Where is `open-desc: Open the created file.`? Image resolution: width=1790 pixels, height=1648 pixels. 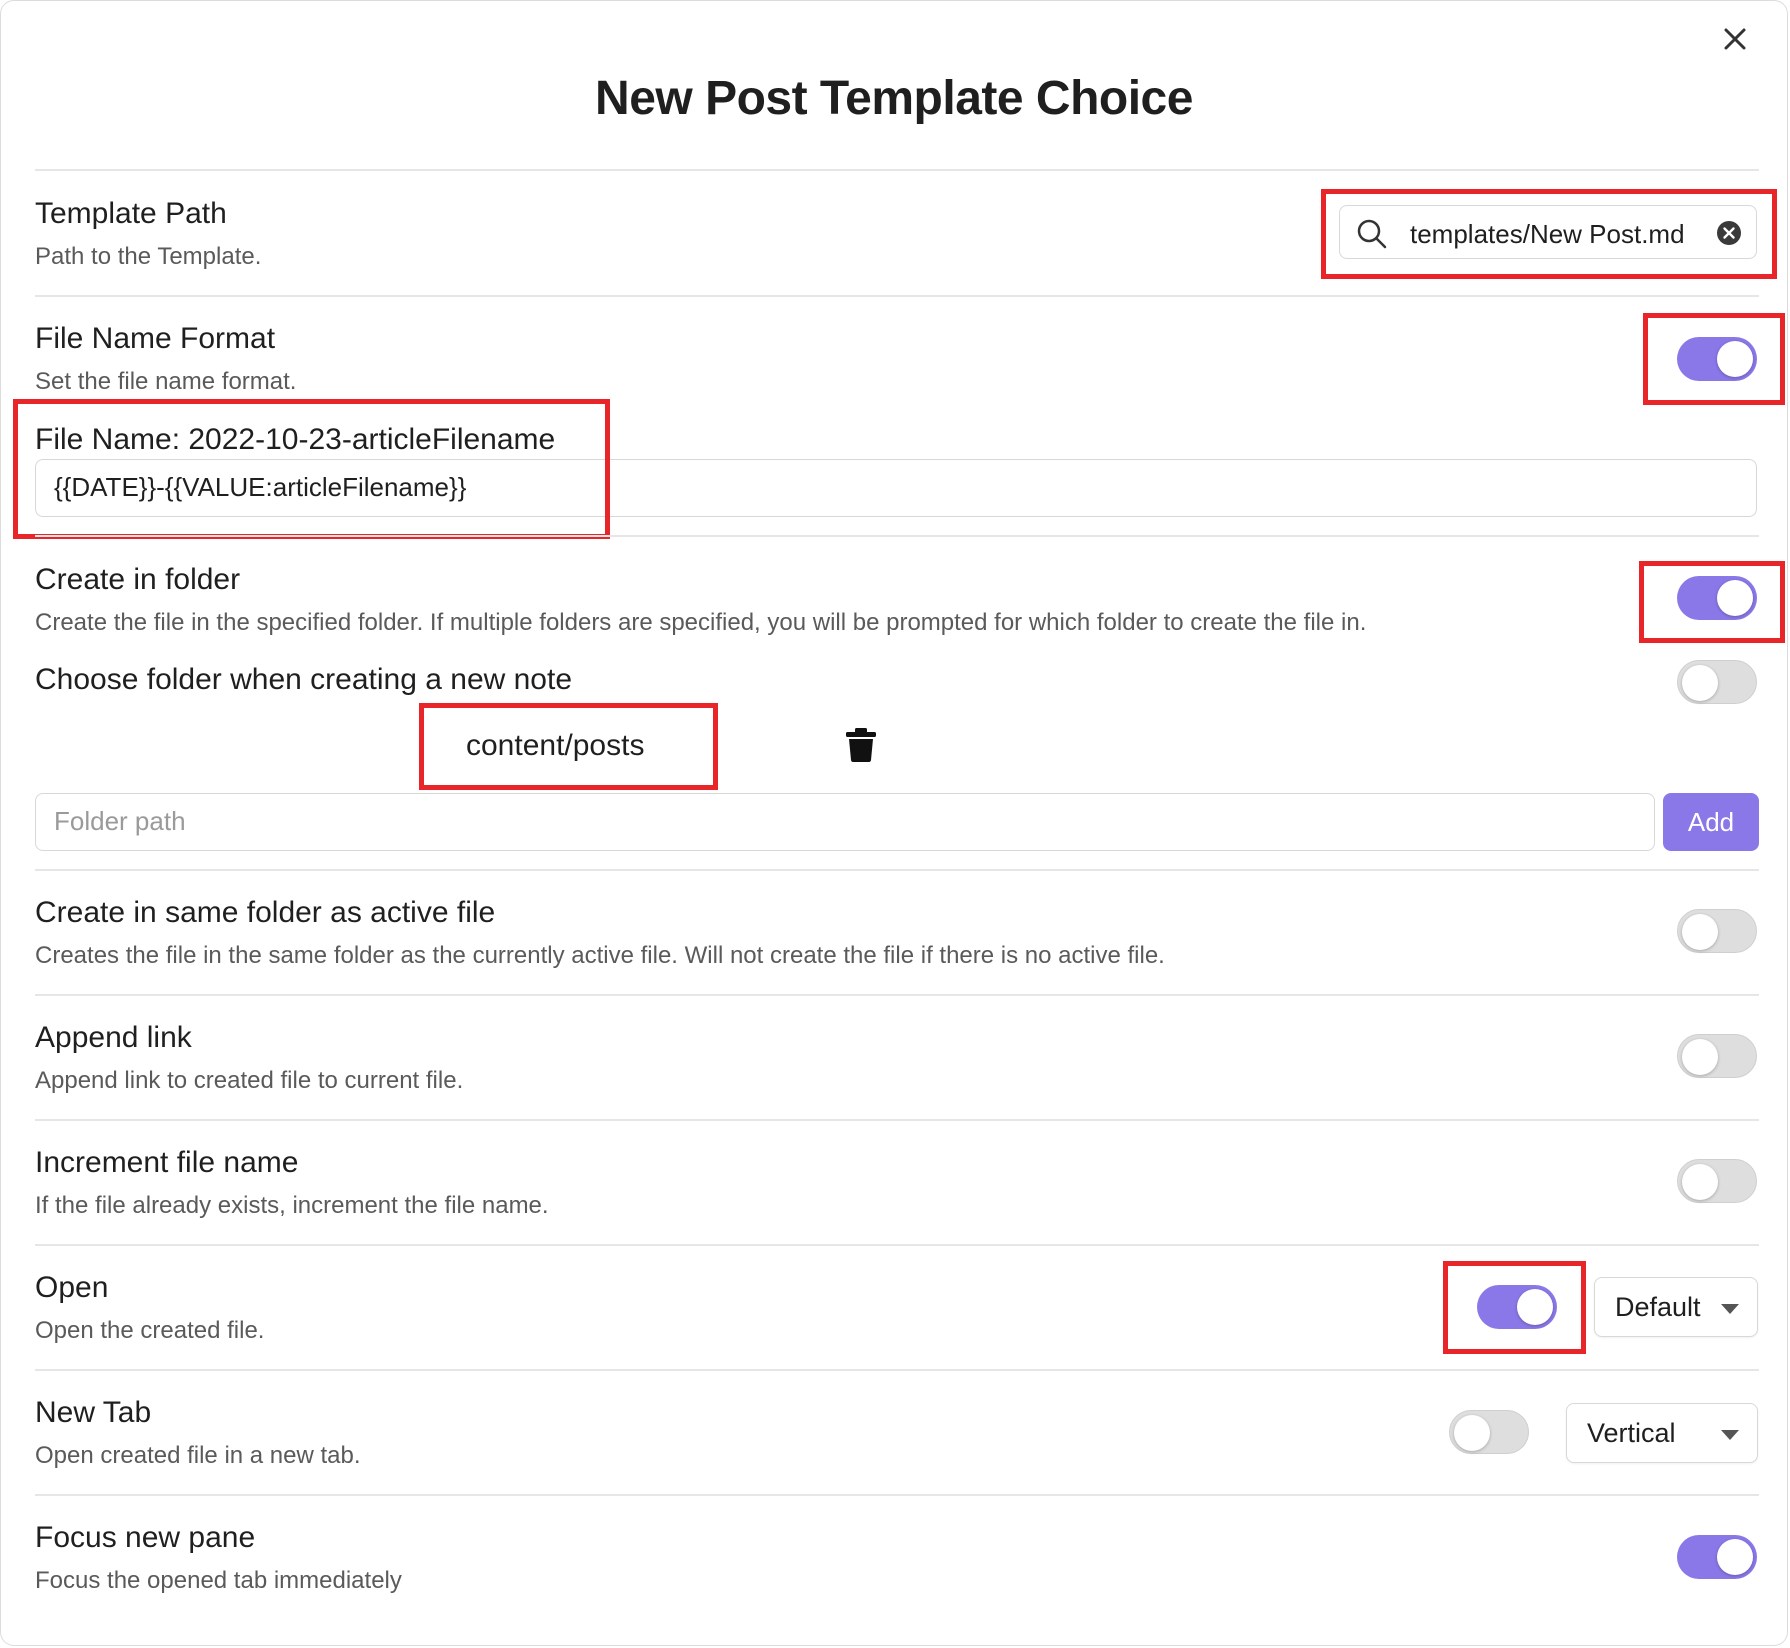
open-desc: Open the created file. is located at coordinates (150, 1330).